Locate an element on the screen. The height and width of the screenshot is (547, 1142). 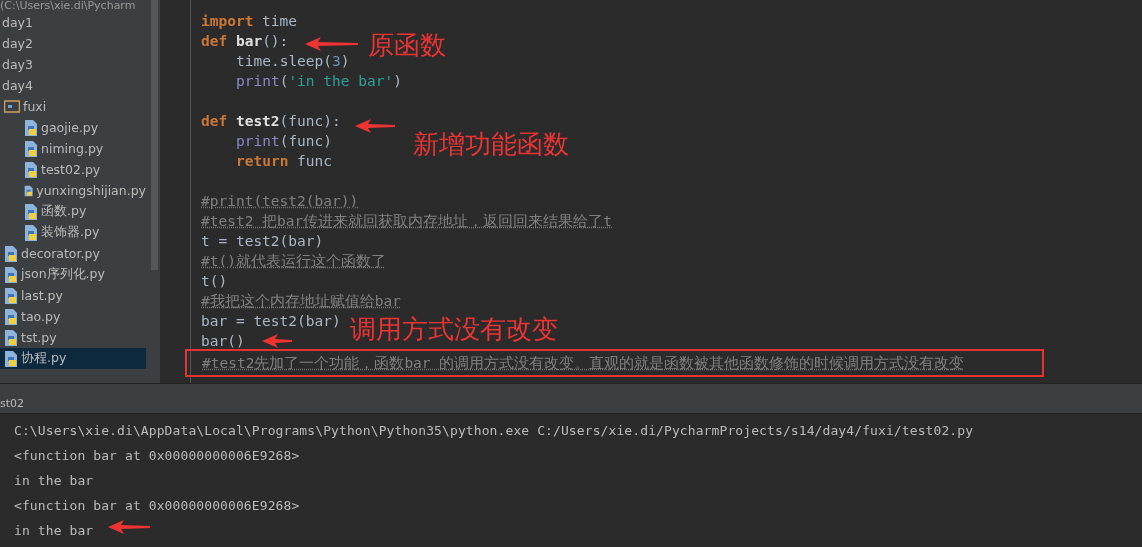
tree-item: decorator.py is located at coordinates (73, 253).